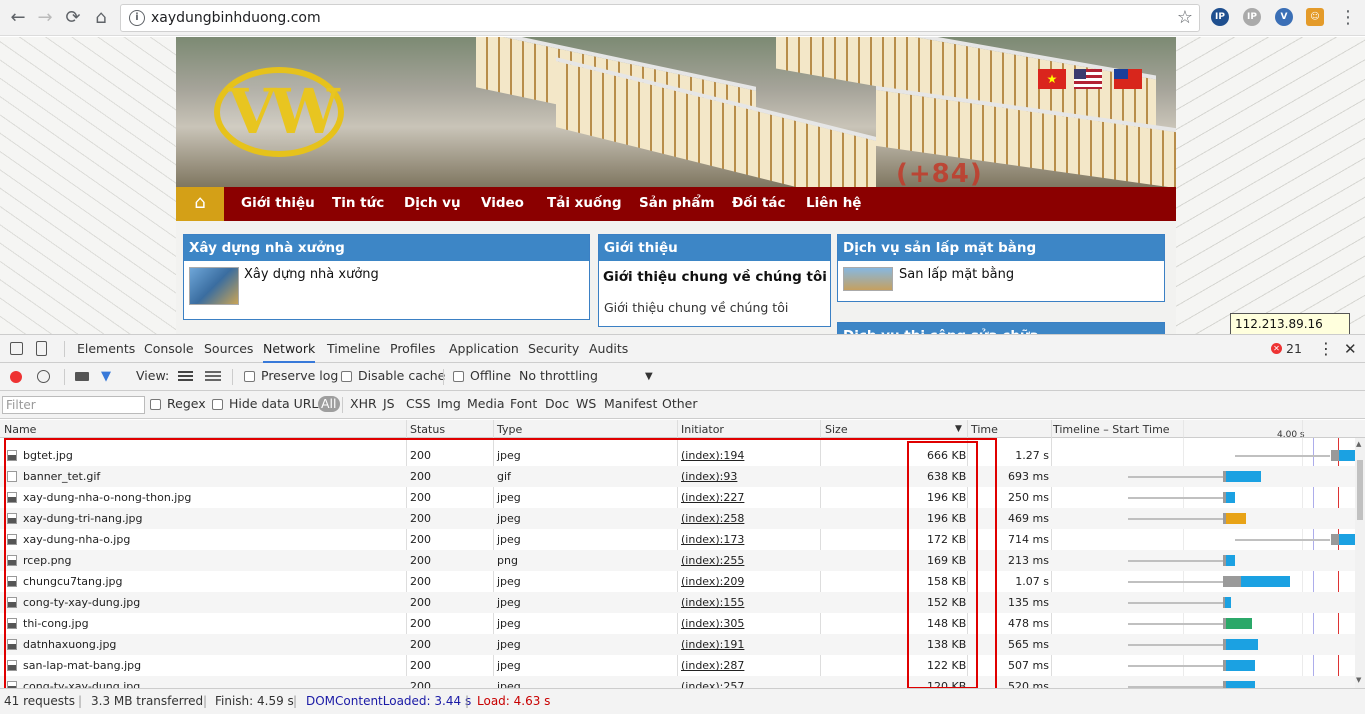 The width and height of the screenshot is (1365, 714). What do you see at coordinates (358, 204) in the screenshot?
I see `menu-item-tin-tuc: Tin tức` at bounding box center [358, 204].